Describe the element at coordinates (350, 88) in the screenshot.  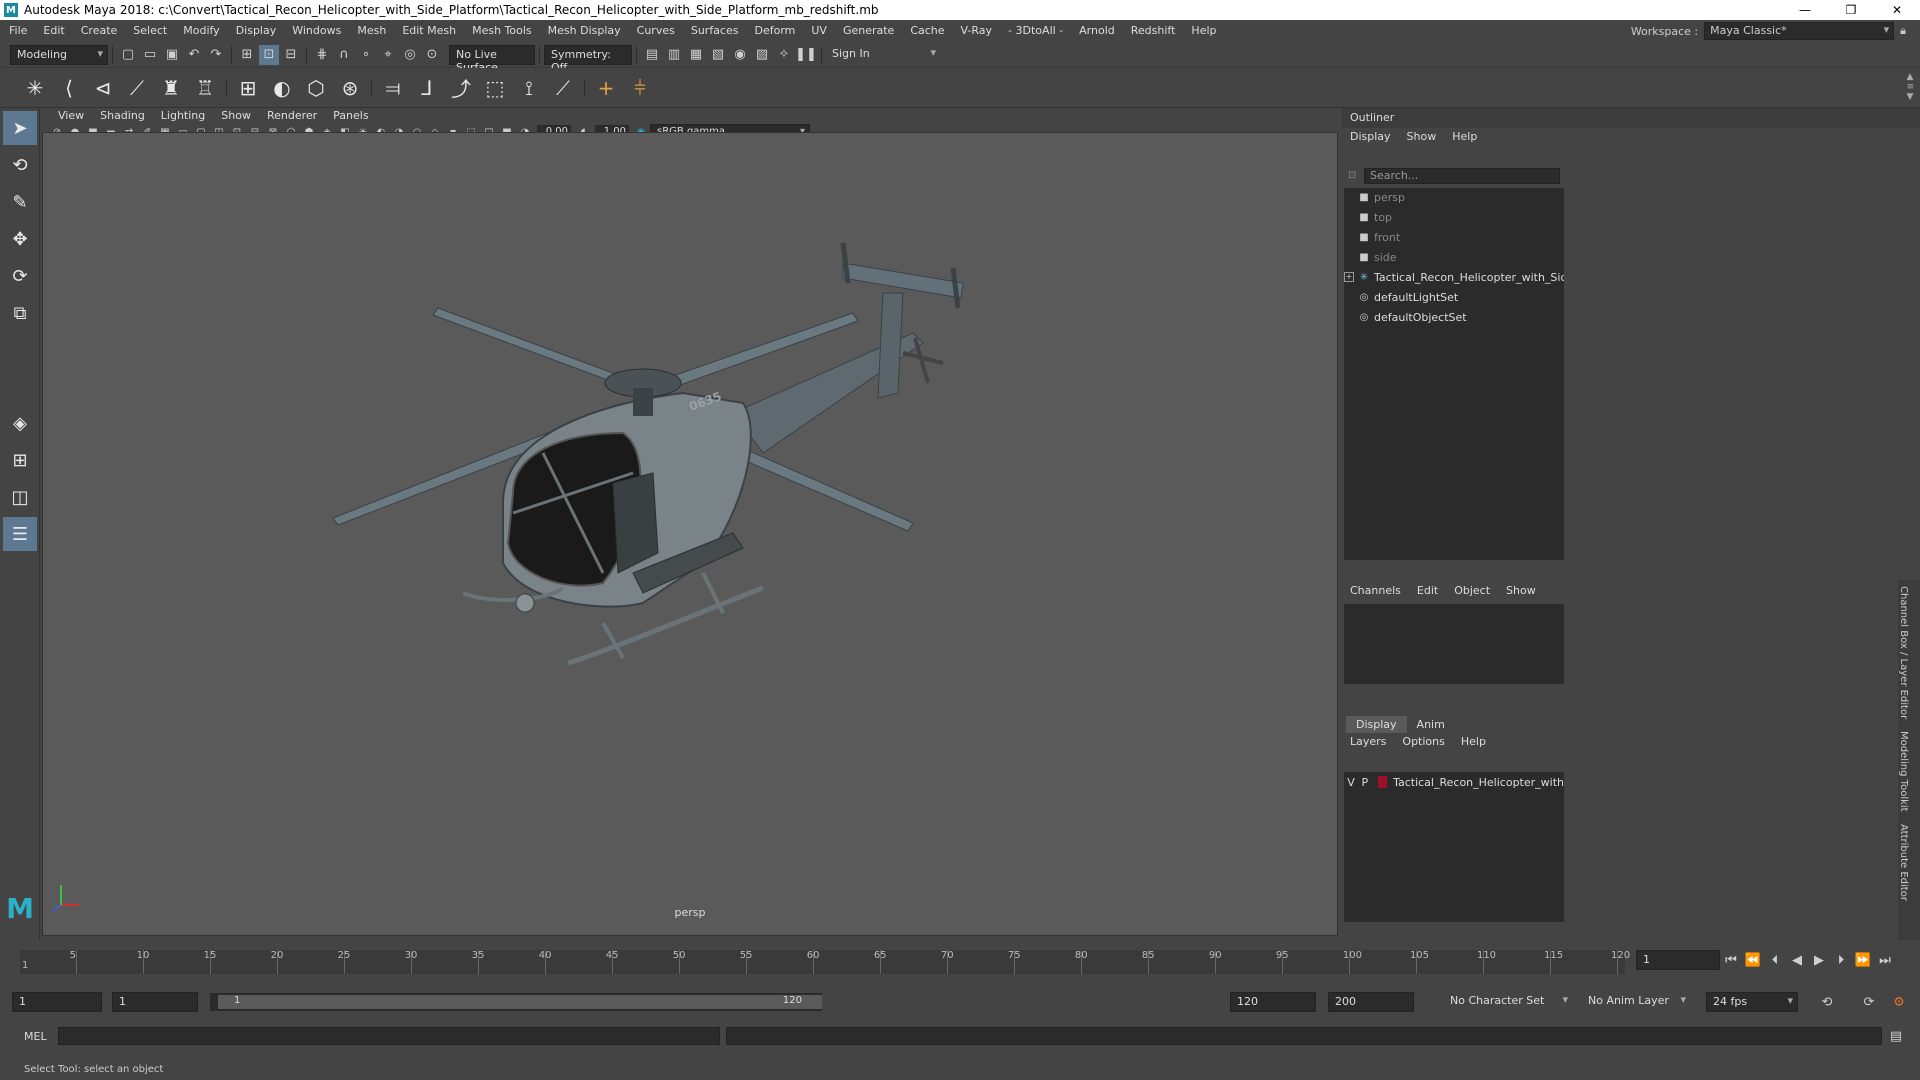
I see `cluster-icon: ⊛` at that location.